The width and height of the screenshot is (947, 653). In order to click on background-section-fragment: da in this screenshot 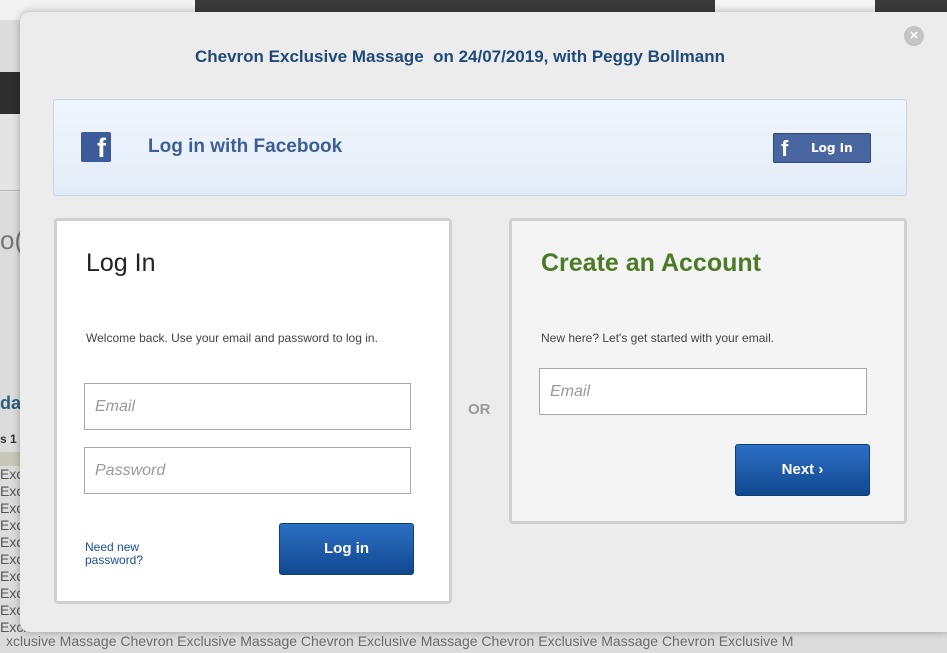, I will do `click(11, 403)`.